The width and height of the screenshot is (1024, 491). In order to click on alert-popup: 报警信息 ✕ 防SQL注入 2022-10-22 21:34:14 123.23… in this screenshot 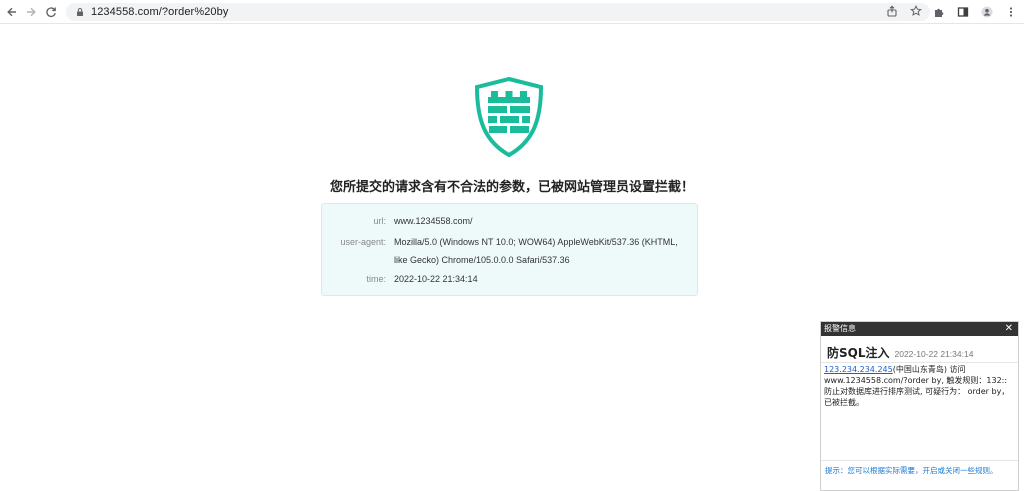, I will do `click(919, 406)`.